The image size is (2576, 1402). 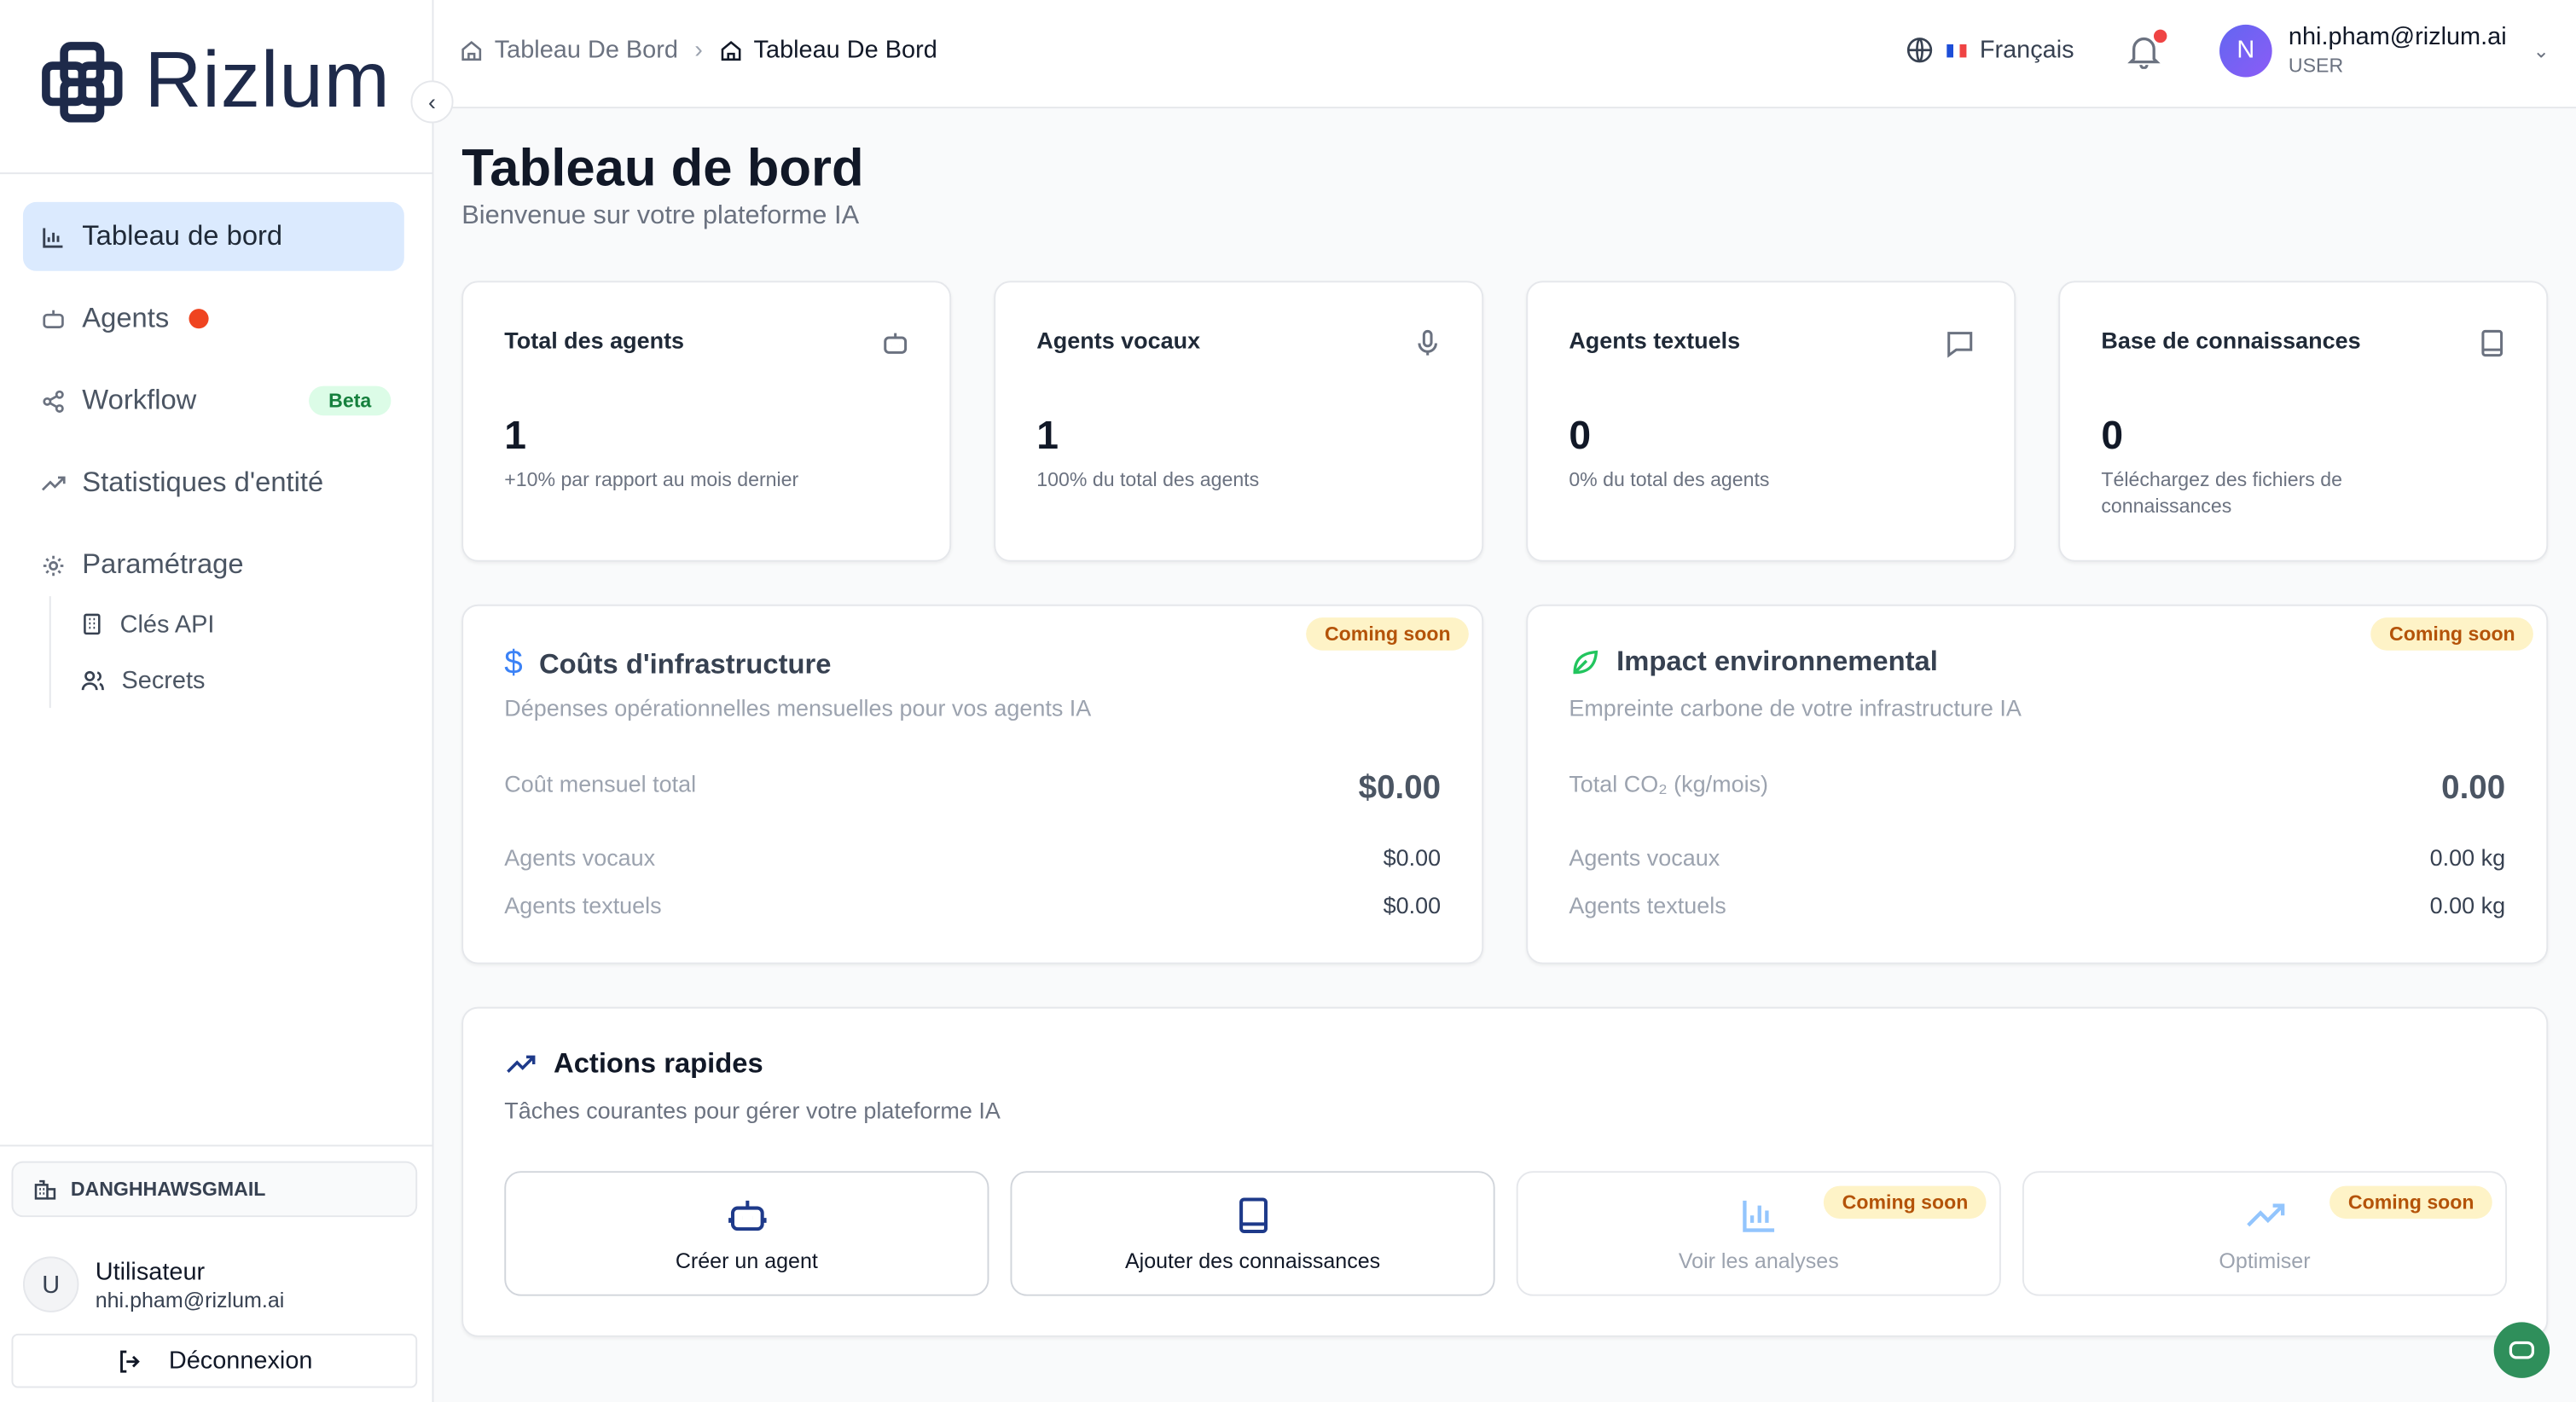 What do you see at coordinates (2147, 50) in the screenshot?
I see `notifications-button` at bounding box center [2147, 50].